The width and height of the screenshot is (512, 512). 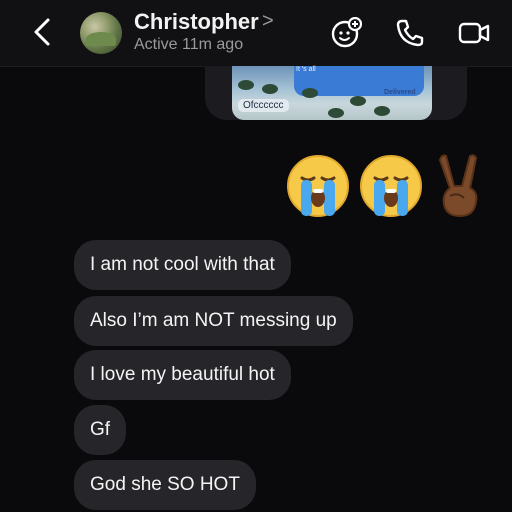 What do you see at coordinates (196, 22) in the screenshot?
I see `contact-name: Christopher` at bounding box center [196, 22].